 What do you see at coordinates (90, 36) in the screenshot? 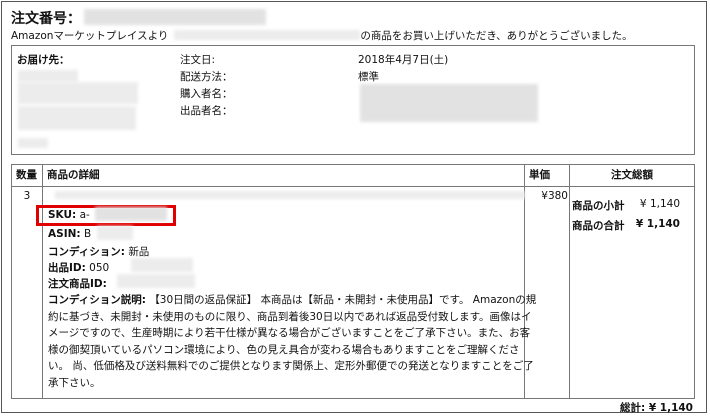
I see `thanks-prefix: Amazonマーケットプレイスより` at bounding box center [90, 36].